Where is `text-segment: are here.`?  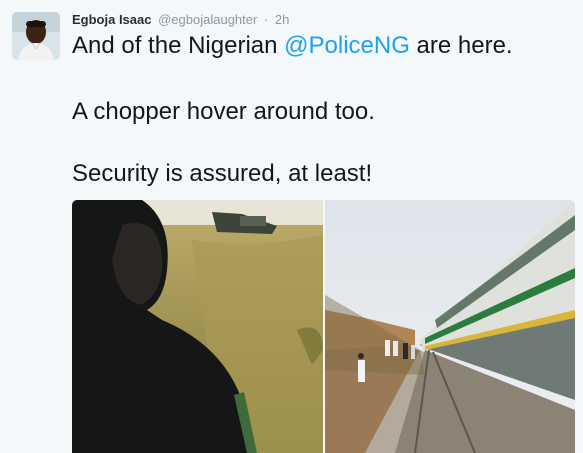 text-segment: are here. is located at coordinates (461, 45).